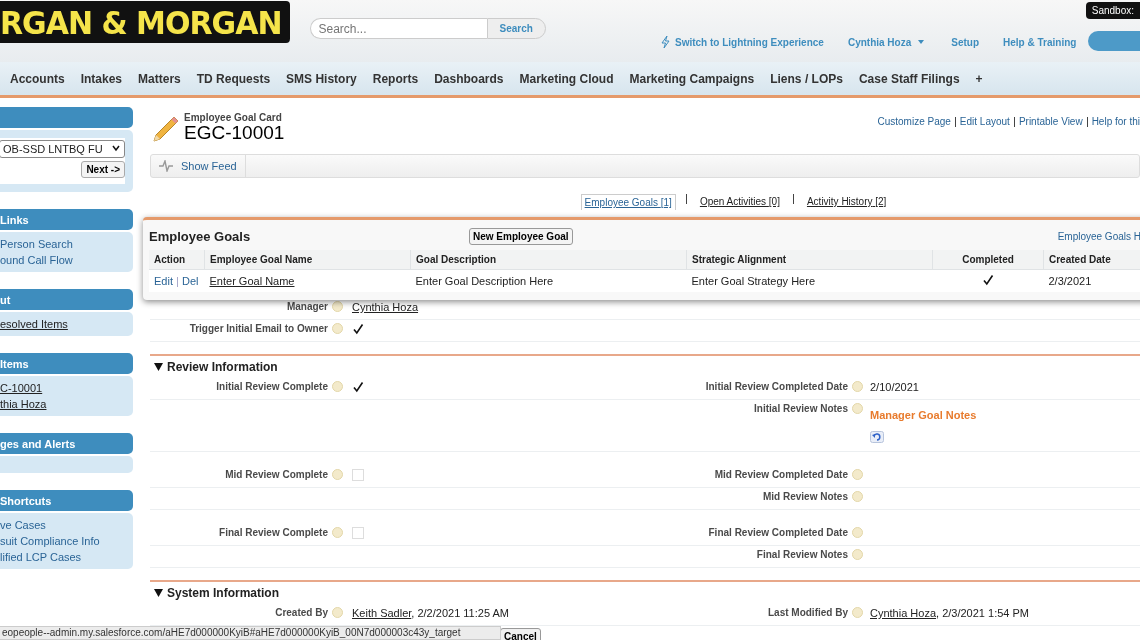 Image resolution: width=1140 pixels, height=640 pixels. Describe the element at coordinates (645, 366) in the screenshot. I see `section-header: Review Information` at that location.